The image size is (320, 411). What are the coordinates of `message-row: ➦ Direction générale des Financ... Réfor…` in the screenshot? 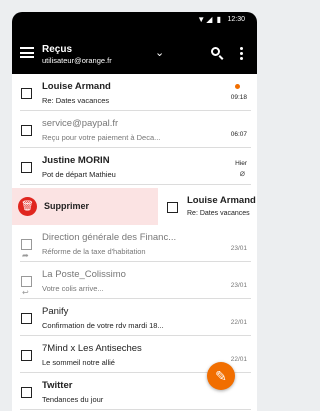 It's located at (134, 243).